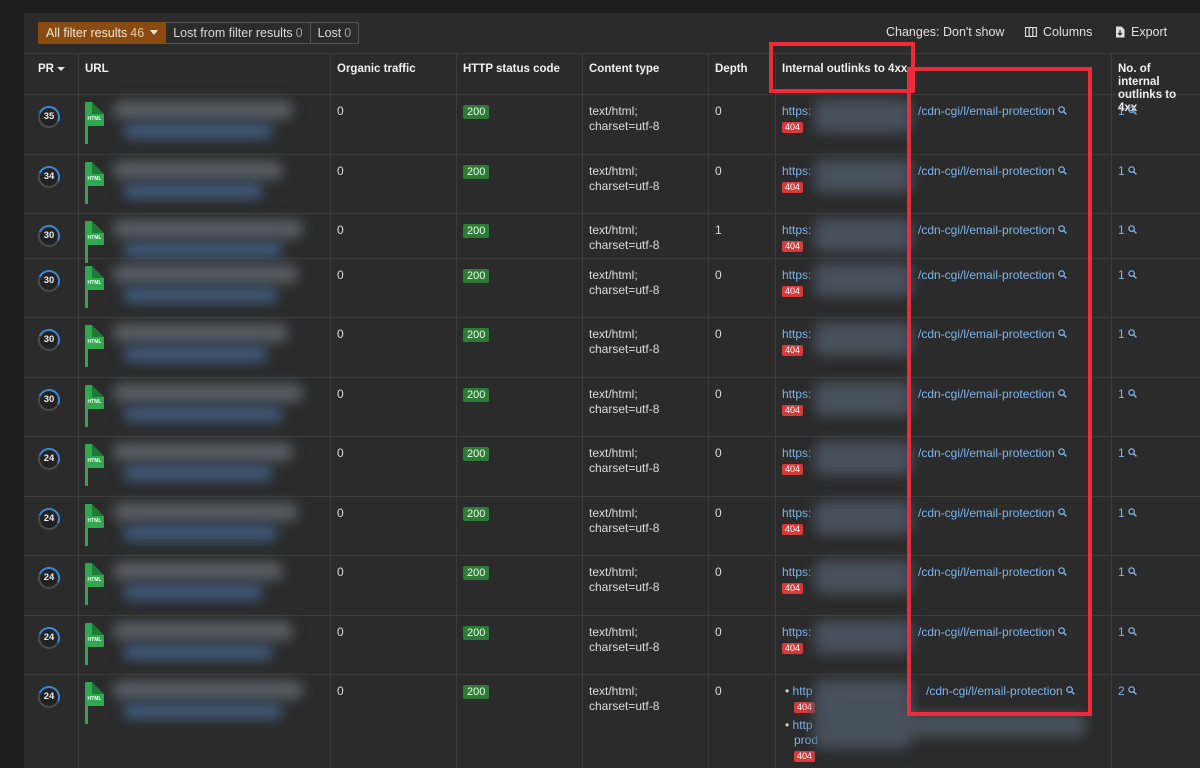 The height and width of the screenshot is (768, 1200). Describe the element at coordinates (645, 236) in the screenshot. I see `content-type-cell: text/html; charset=utf-8` at that location.